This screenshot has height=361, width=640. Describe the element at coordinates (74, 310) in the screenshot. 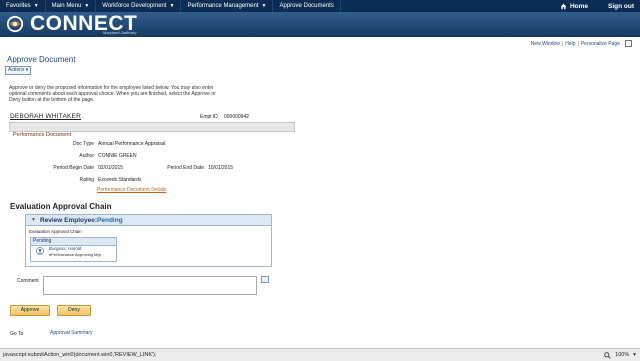

I see `deny-button: Deny` at that location.